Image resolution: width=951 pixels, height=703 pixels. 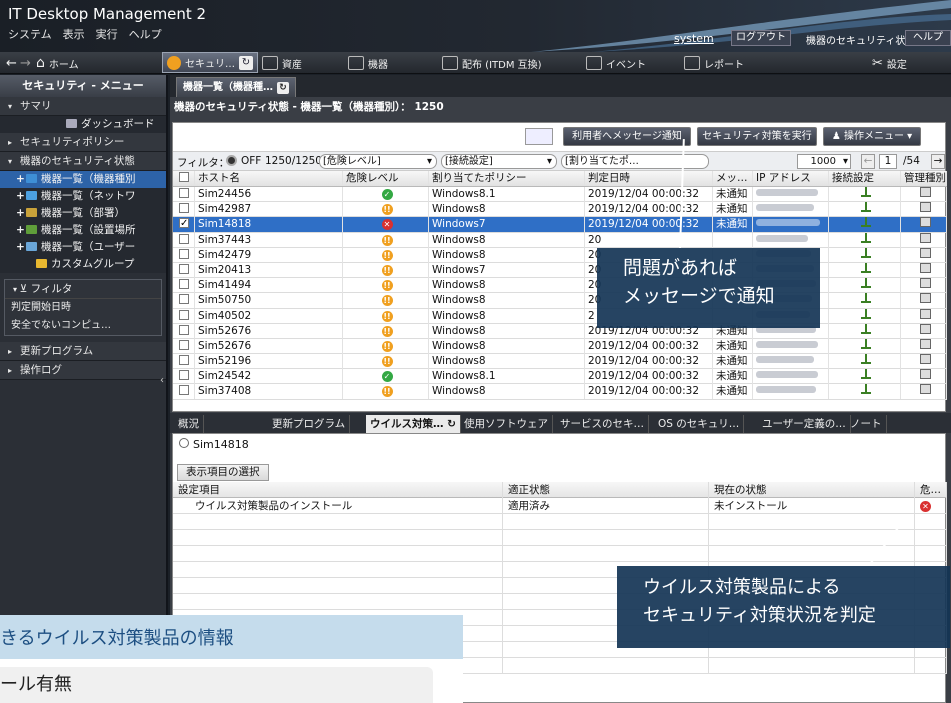 I want to click on prev-page-button: ←, so click(x=868, y=161).